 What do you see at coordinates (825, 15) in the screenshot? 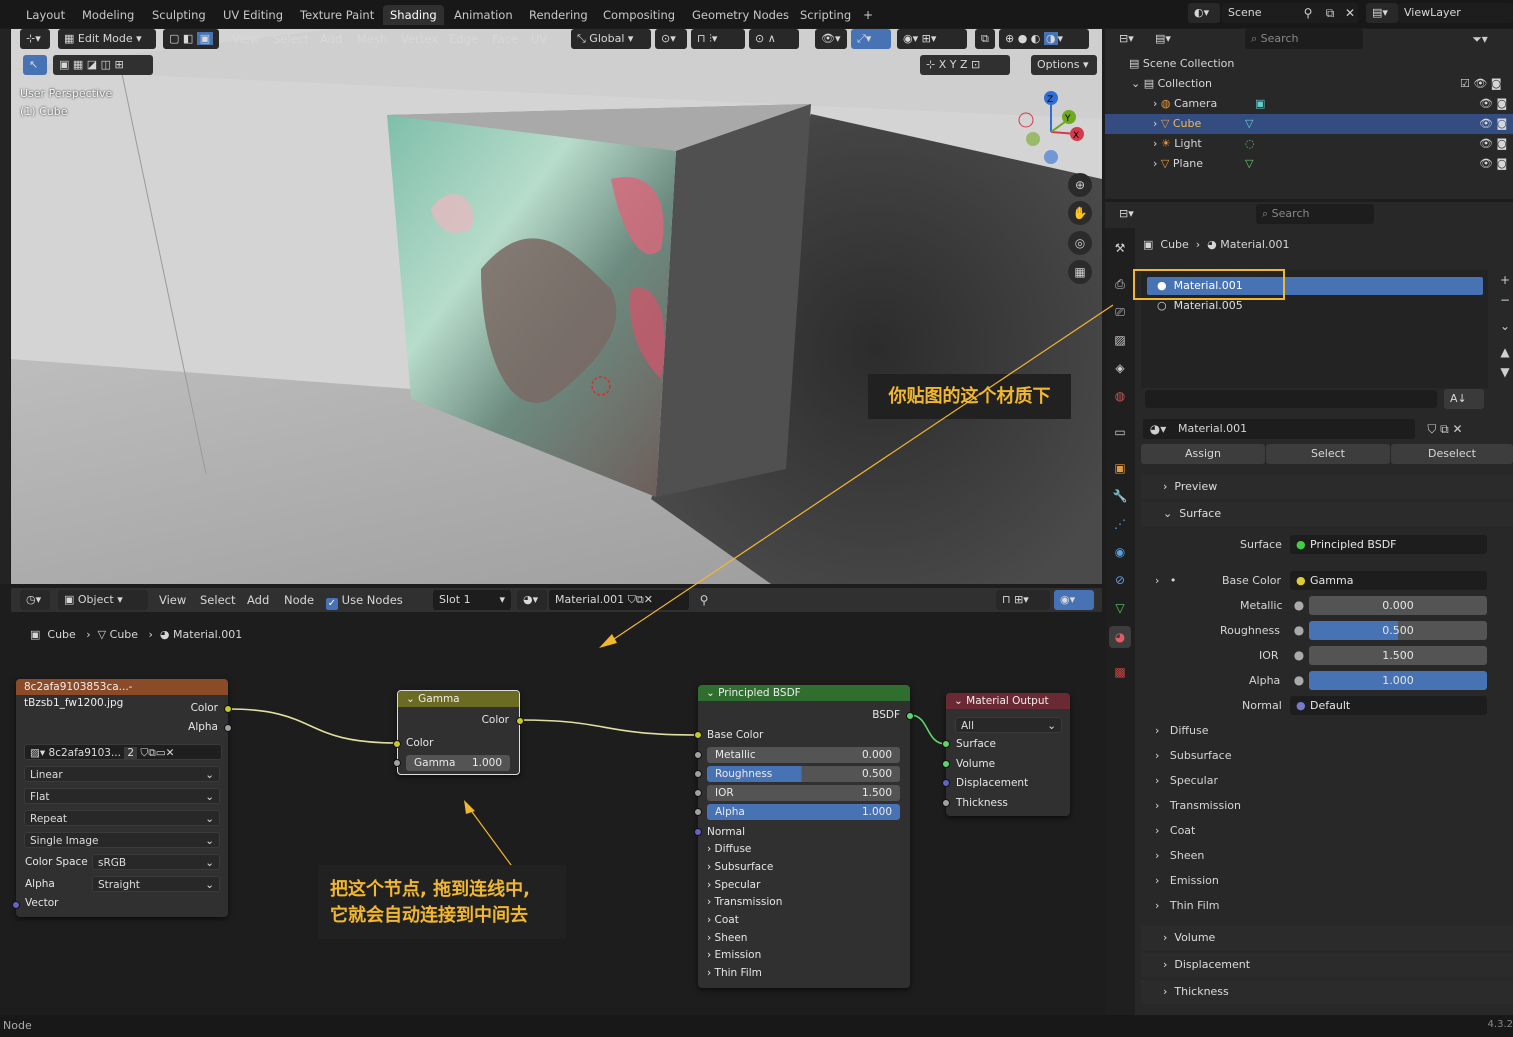
I see `tab-scripting: Scripting` at bounding box center [825, 15].